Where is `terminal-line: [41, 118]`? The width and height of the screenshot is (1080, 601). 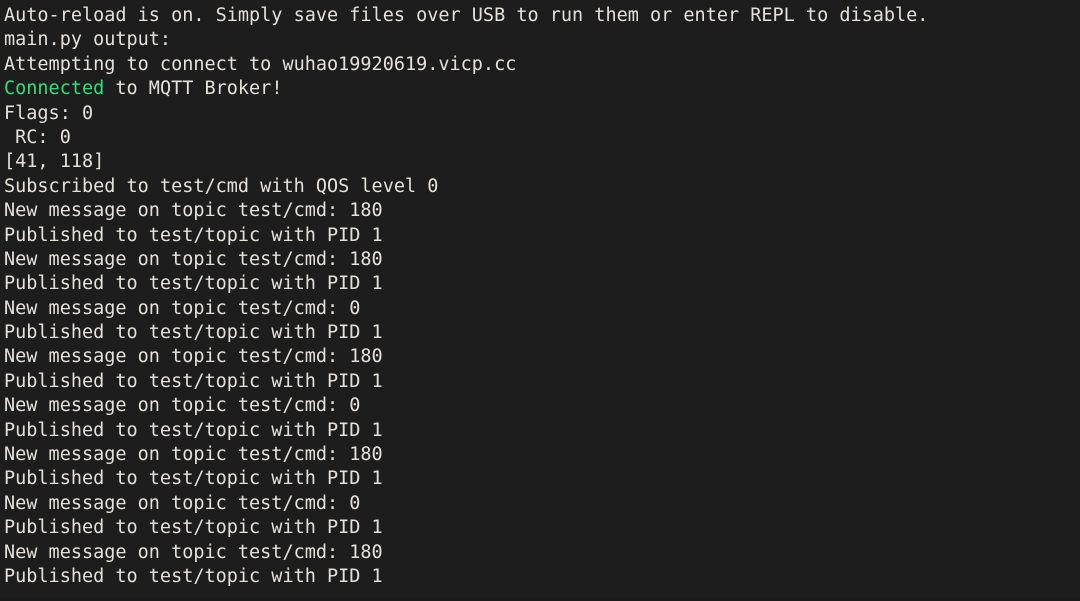 terminal-line: [41, 118] is located at coordinates (542, 162).